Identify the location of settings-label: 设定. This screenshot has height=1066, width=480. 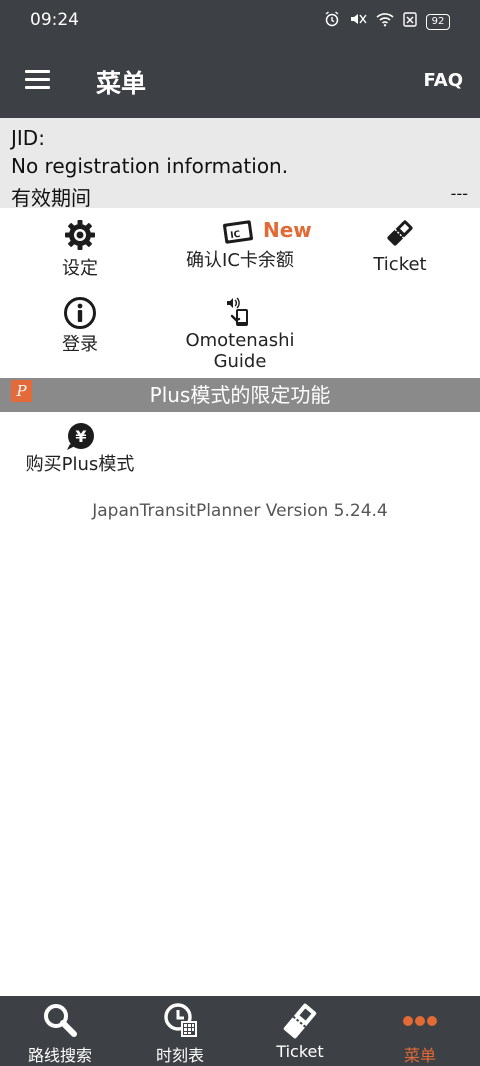
(80, 268).